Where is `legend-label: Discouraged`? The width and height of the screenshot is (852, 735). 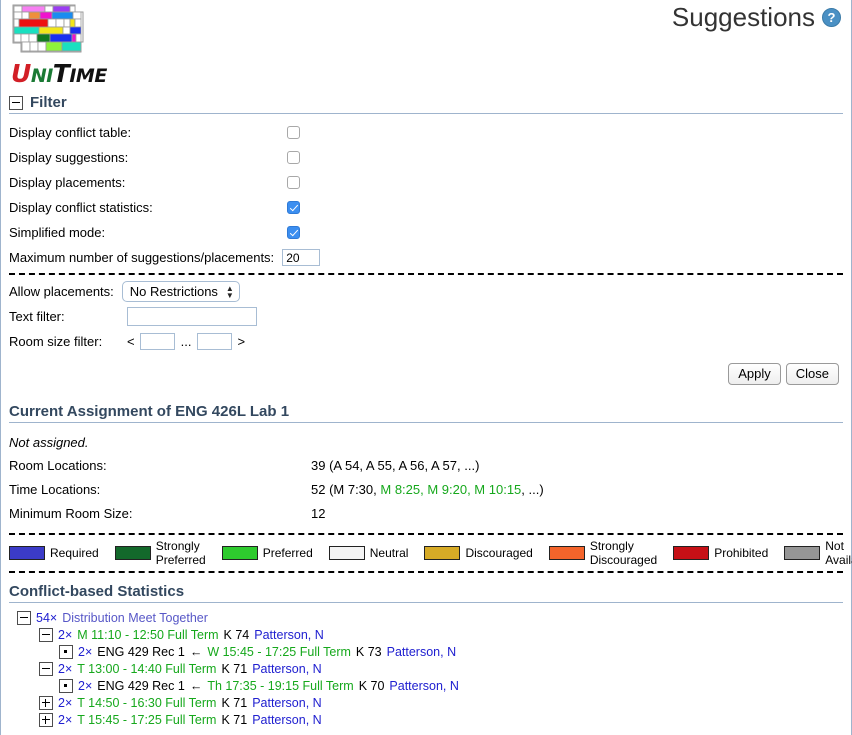
legend-label: Discouraged is located at coordinates (499, 553).